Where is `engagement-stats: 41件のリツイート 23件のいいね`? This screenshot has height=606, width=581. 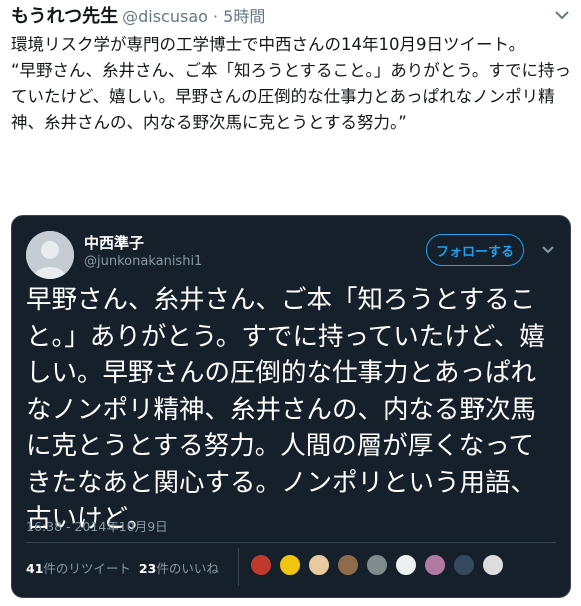 engagement-stats: 41件のリツイート 23件のいいね is located at coordinates (122, 567).